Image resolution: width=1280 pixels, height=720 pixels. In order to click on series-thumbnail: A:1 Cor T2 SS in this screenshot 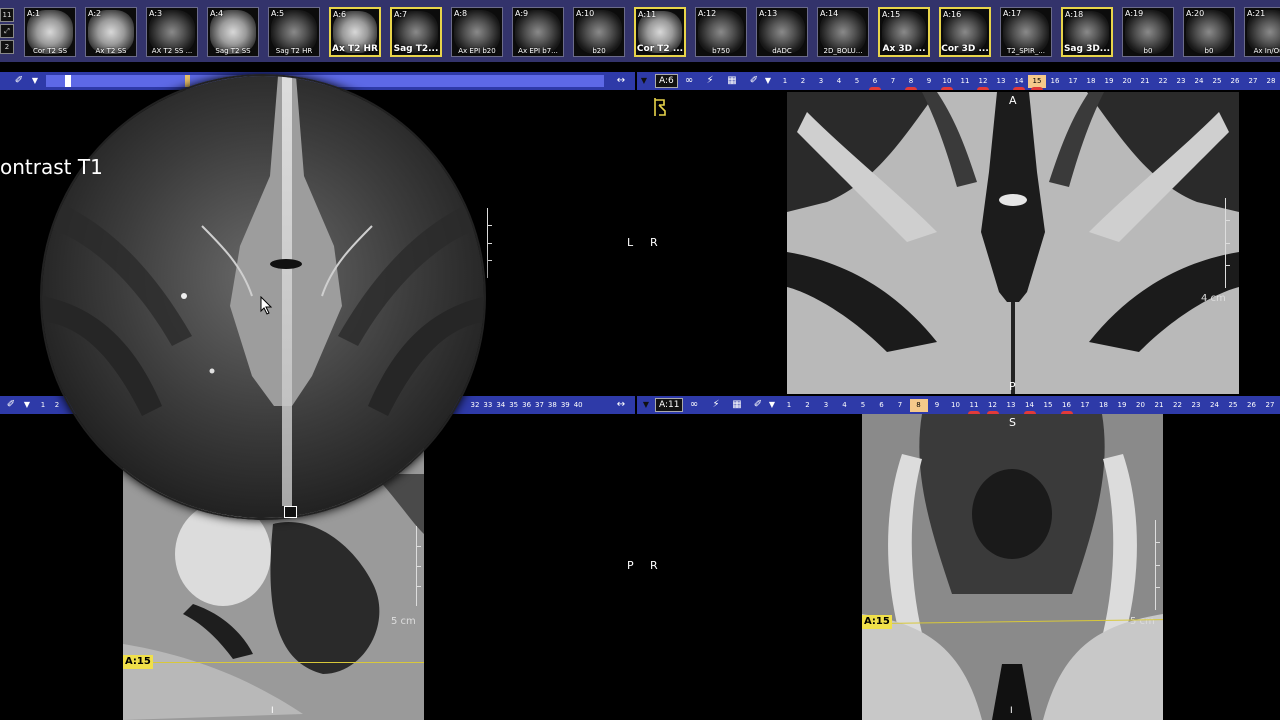, I will do `click(50, 32)`.